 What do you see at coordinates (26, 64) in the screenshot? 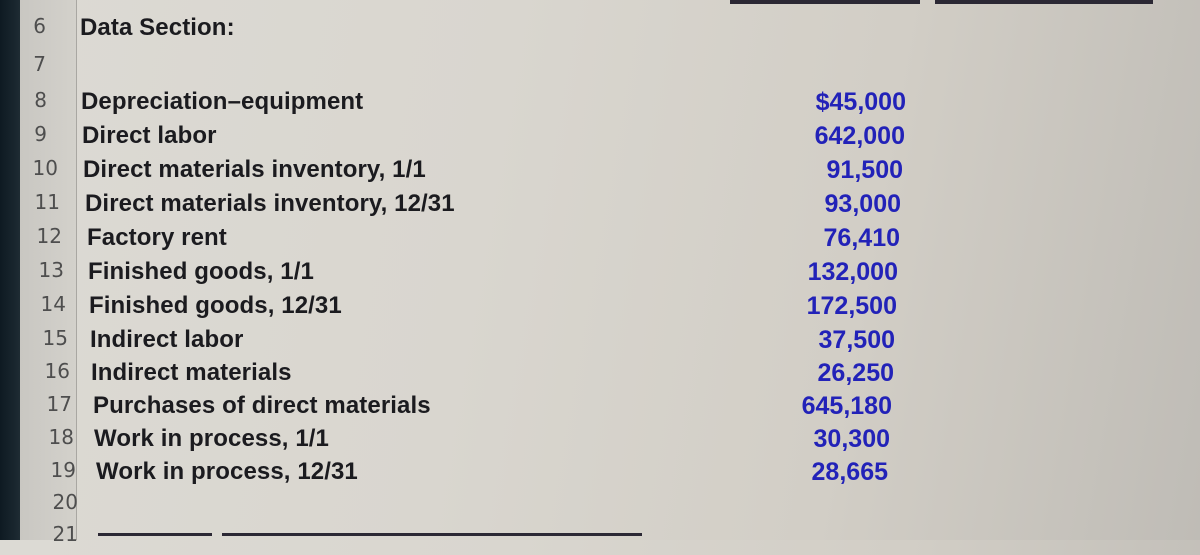
I see `row-number: 7` at bounding box center [26, 64].